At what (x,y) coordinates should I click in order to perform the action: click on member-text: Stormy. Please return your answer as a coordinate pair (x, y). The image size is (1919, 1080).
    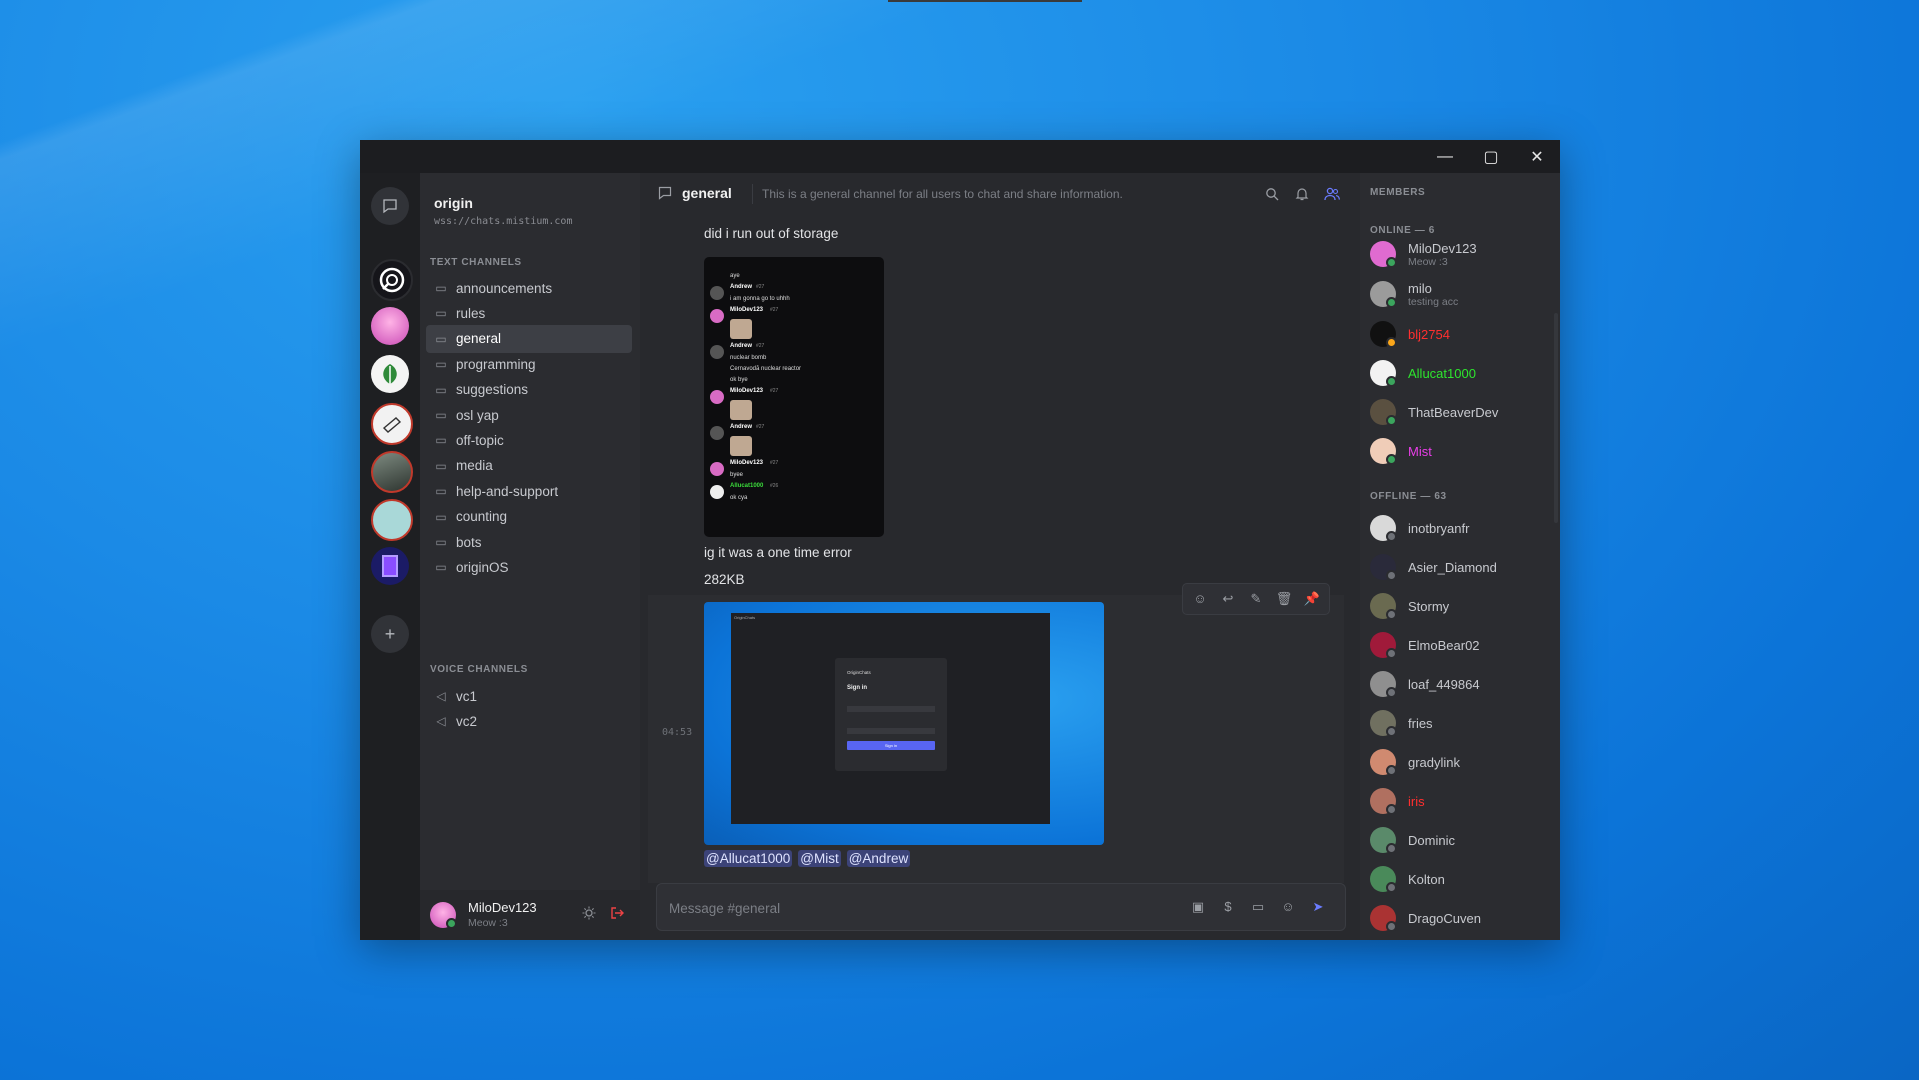
    Looking at the image, I should click on (1422, 606).